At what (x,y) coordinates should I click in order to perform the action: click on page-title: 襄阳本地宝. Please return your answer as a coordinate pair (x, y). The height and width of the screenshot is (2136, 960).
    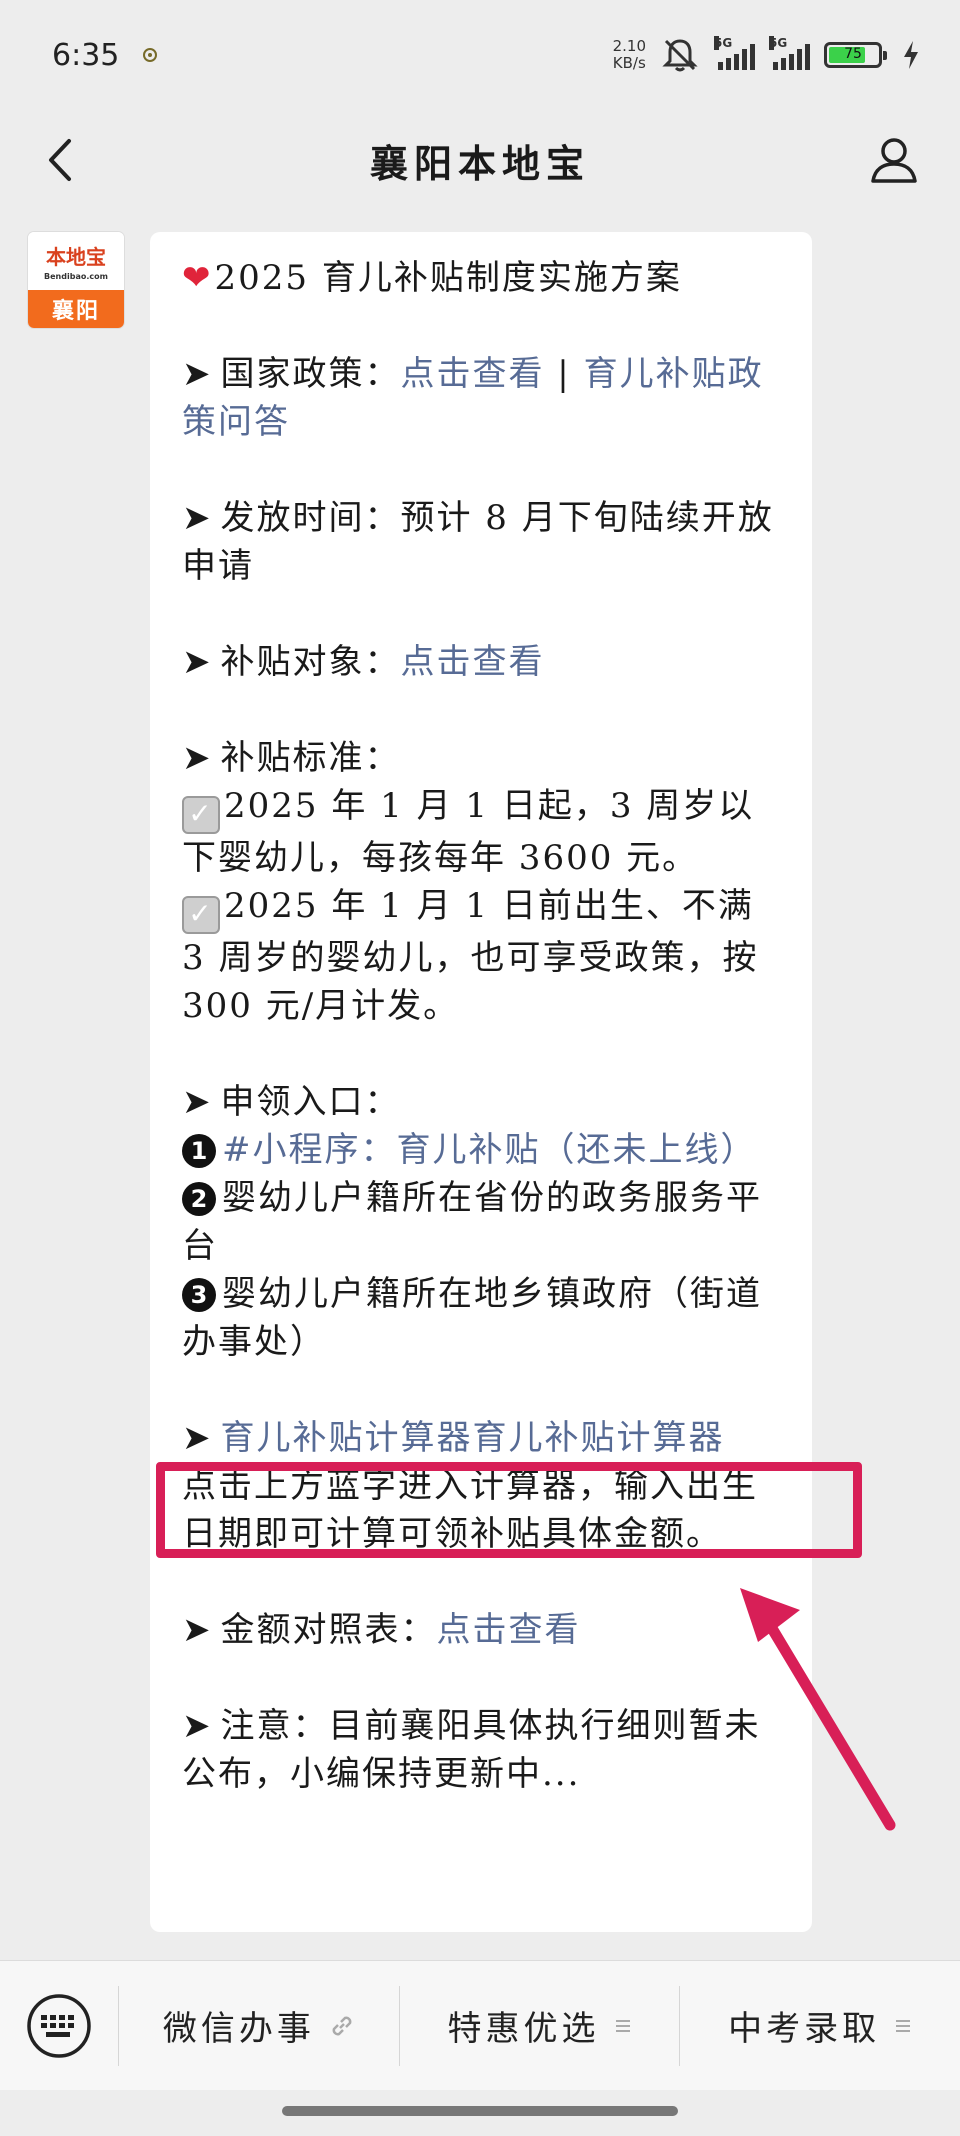
    Looking at the image, I should click on (479, 163).